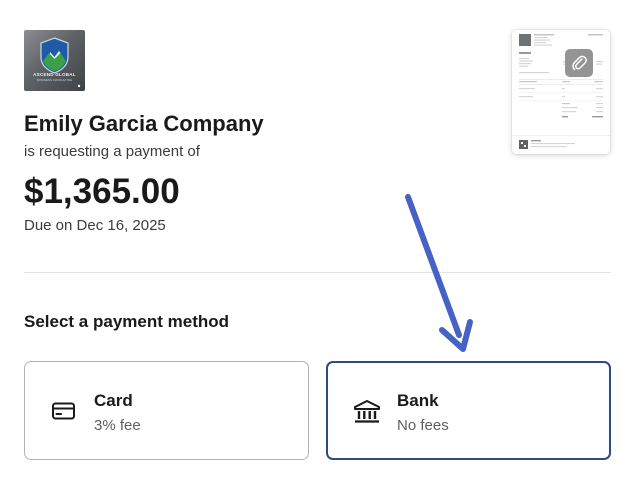 The image size is (632, 488). Describe the element at coordinates (144, 123) in the screenshot. I see `merchant-name: Emily Garcia Company` at that location.